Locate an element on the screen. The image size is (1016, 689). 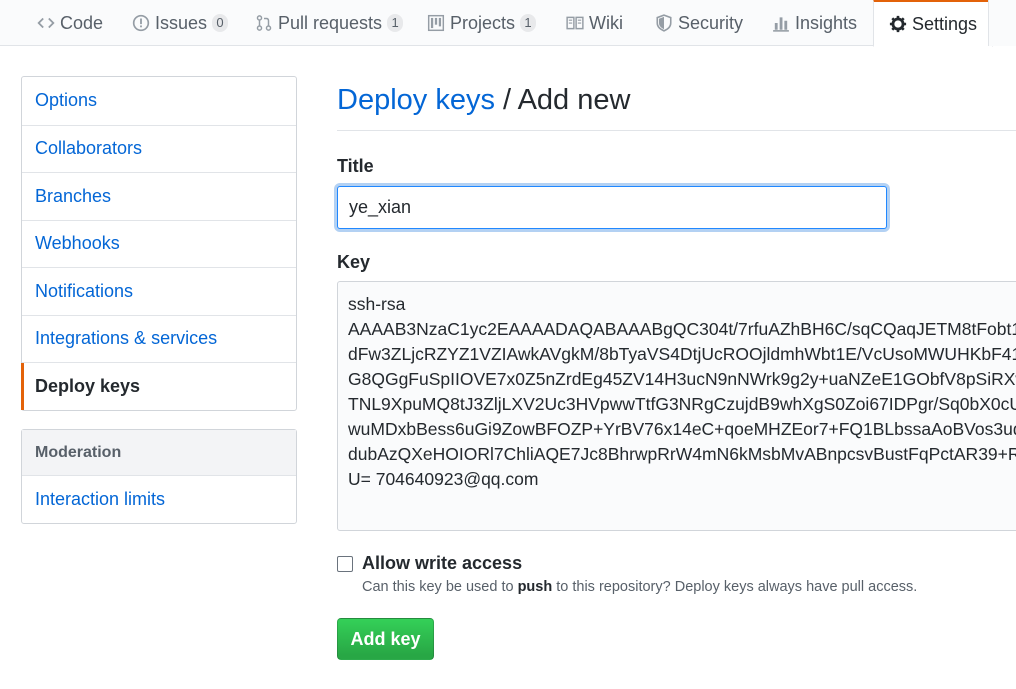
sidebar-item-interaction-limits: Interaction limits is located at coordinates (159, 499).